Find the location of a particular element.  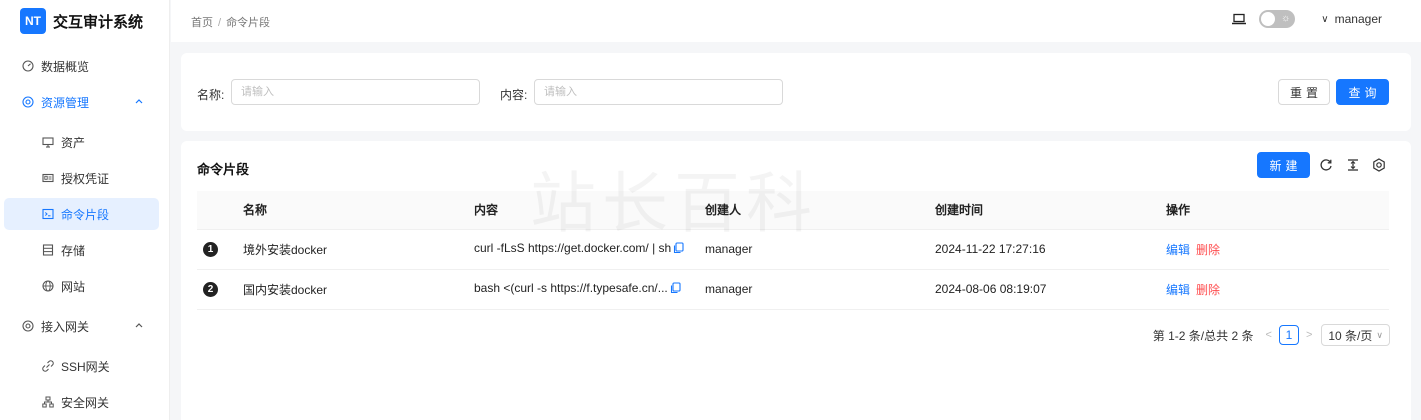

content-label: 内容: is located at coordinates (514, 95).